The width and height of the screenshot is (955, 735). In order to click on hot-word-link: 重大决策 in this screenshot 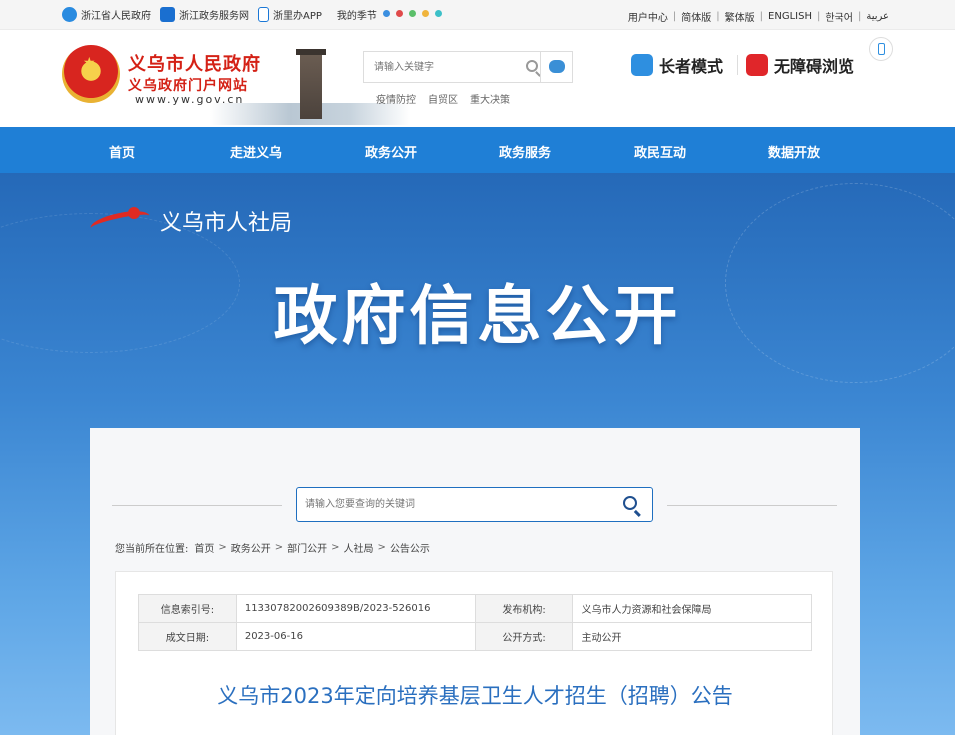, I will do `click(490, 98)`.